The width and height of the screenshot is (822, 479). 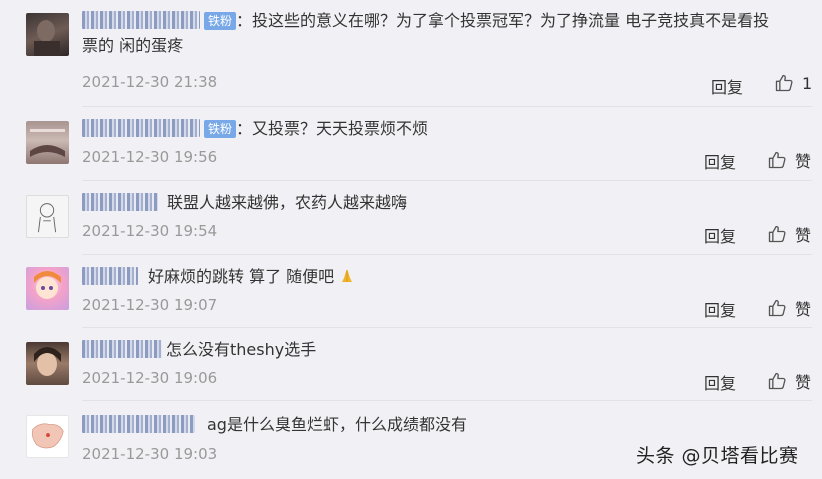 I want to click on comment-body: ag是什么臭鱼烂虾，什么成绩都没有, so click(x=337, y=424).